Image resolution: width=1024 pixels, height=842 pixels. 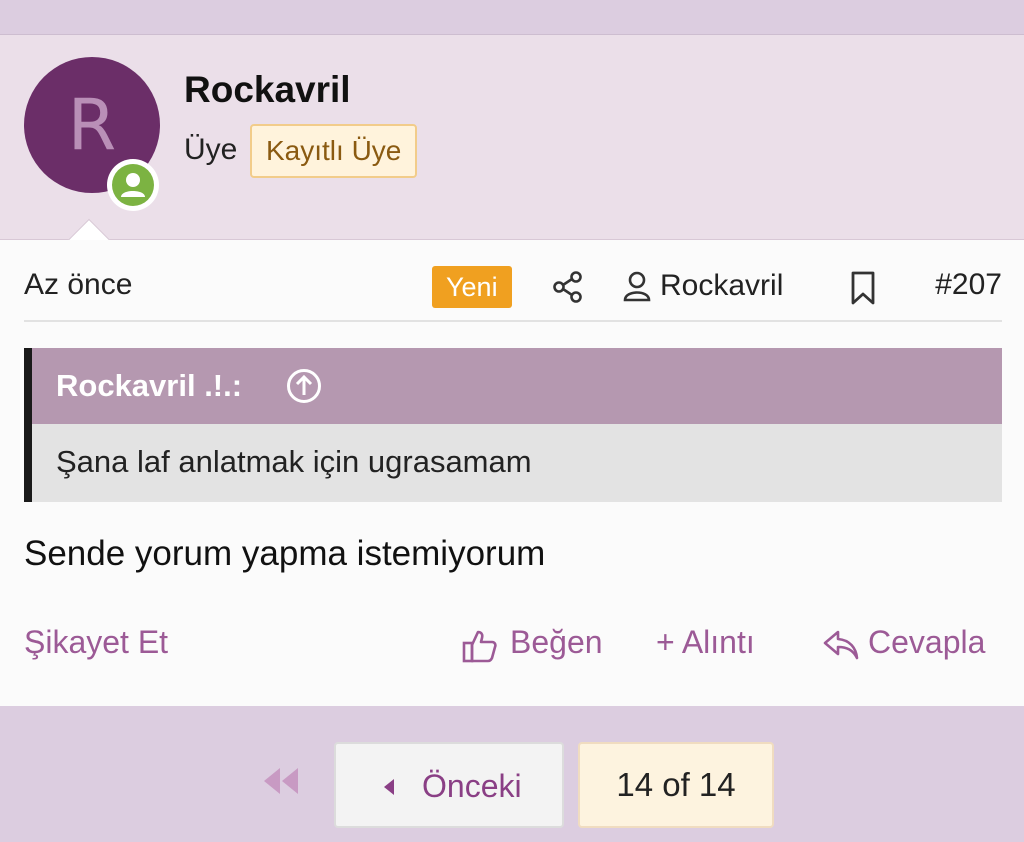 What do you see at coordinates (705, 642) in the screenshot?
I see `quote-label: + Alıntı` at bounding box center [705, 642].